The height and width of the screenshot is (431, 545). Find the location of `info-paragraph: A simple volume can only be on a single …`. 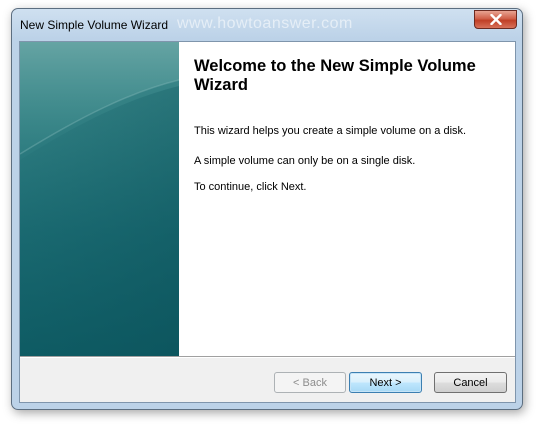

info-paragraph: A simple volume can only be on a single … is located at coordinates (305, 161).